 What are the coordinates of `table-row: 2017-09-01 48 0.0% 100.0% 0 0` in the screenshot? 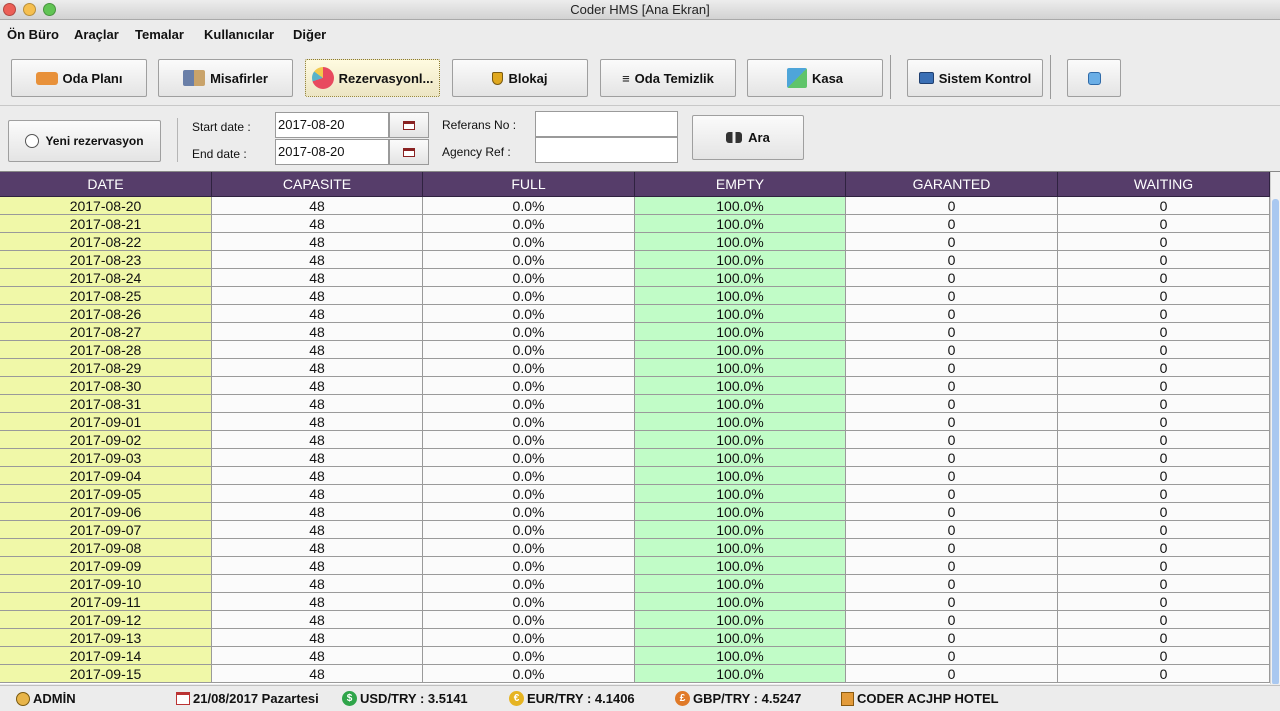 It's located at (635, 422).